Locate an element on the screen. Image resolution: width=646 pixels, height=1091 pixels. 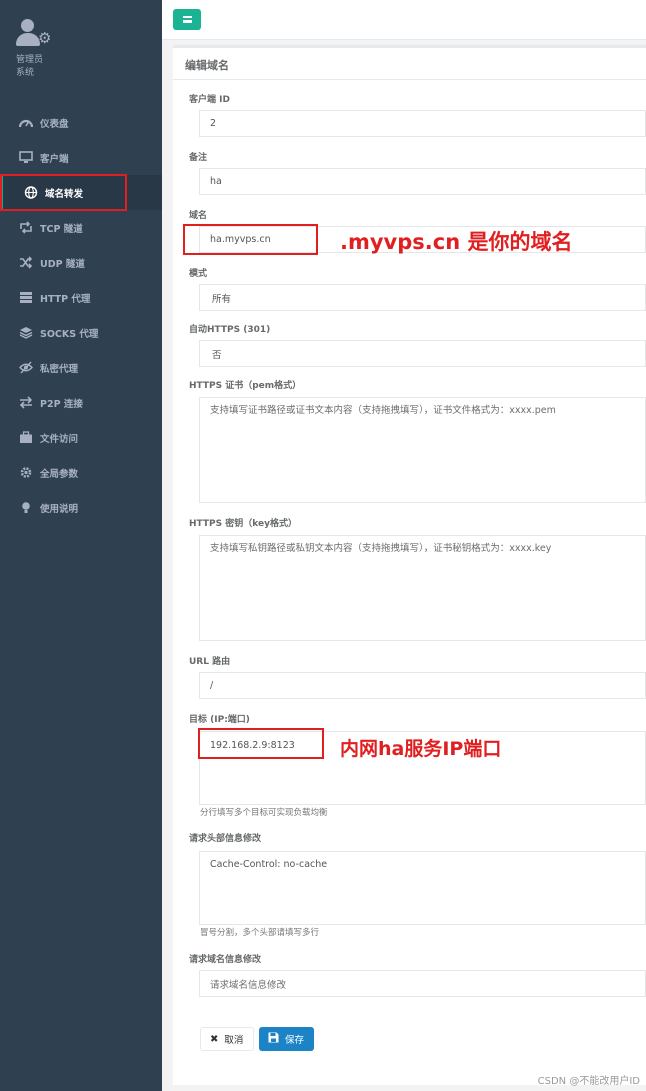
header-change-help-text: 冒号分割，多个头部请填写多行 is located at coordinates (260, 933).